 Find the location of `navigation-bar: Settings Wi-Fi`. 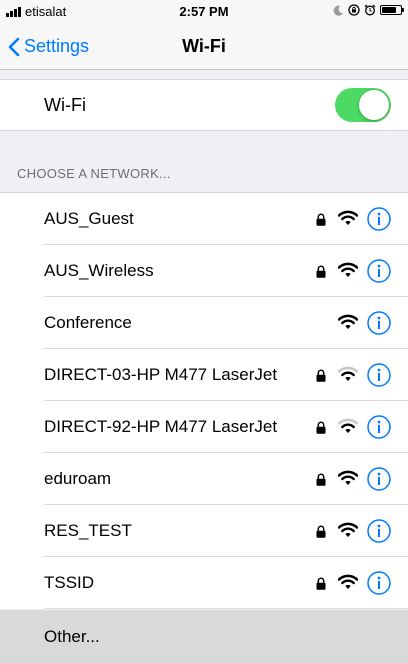

navigation-bar: Settings Wi-Fi is located at coordinates (204, 47).